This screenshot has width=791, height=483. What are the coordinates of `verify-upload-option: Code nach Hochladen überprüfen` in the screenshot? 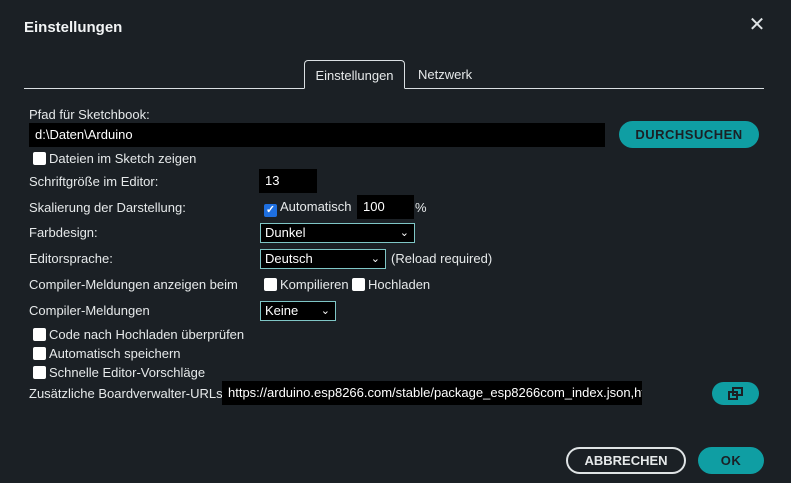 It's located at (138, 335).